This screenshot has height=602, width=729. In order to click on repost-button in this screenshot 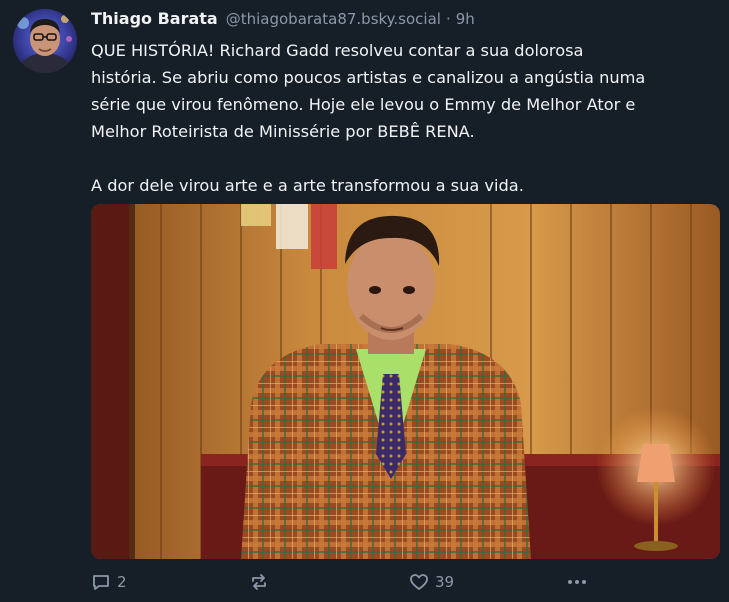, I will do `click(262, 582)`.